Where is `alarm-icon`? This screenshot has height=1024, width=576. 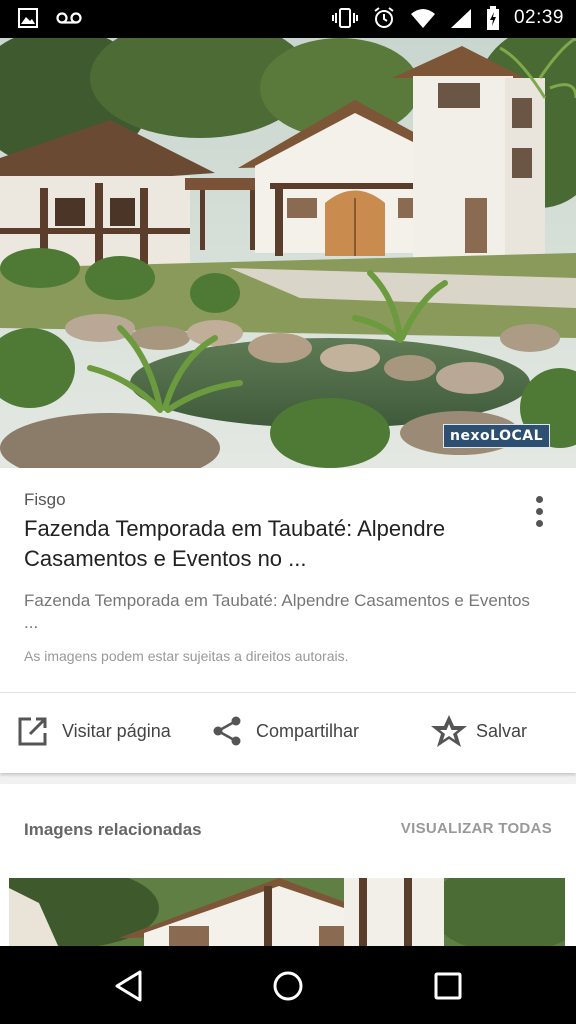
alarm-icon is located at coordinates (384, 18).